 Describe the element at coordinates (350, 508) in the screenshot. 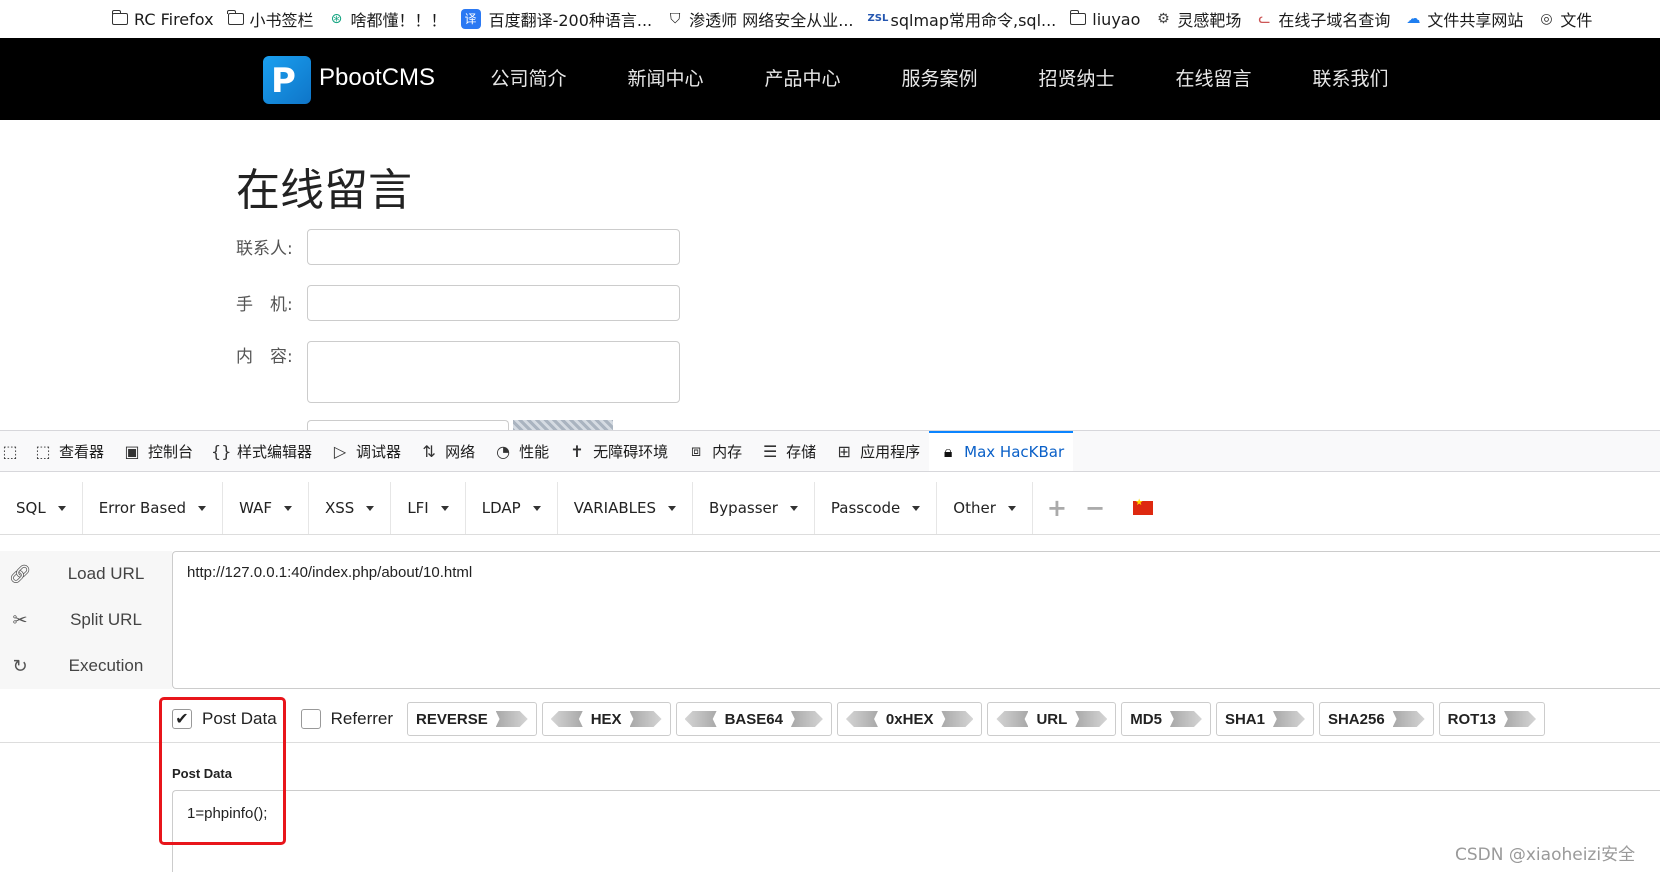

I see `menu-xss: XSS` at that location.